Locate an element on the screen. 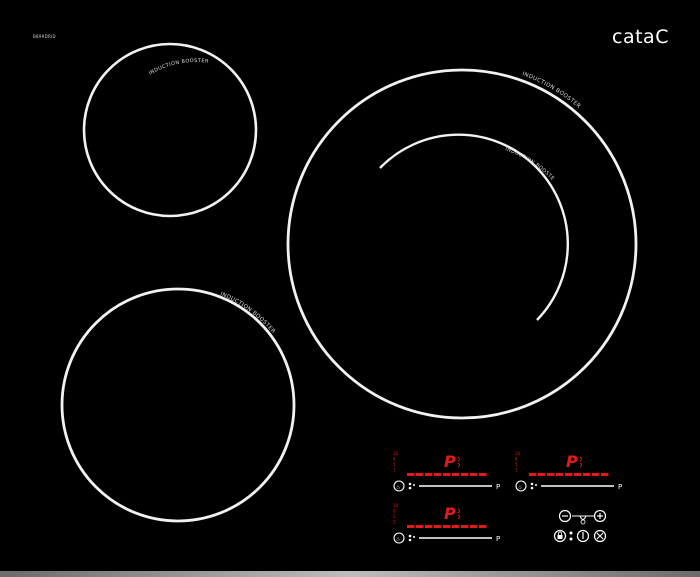 The image size is (700, 577). cata-logo: cataC is located at coordinates (640, 37).